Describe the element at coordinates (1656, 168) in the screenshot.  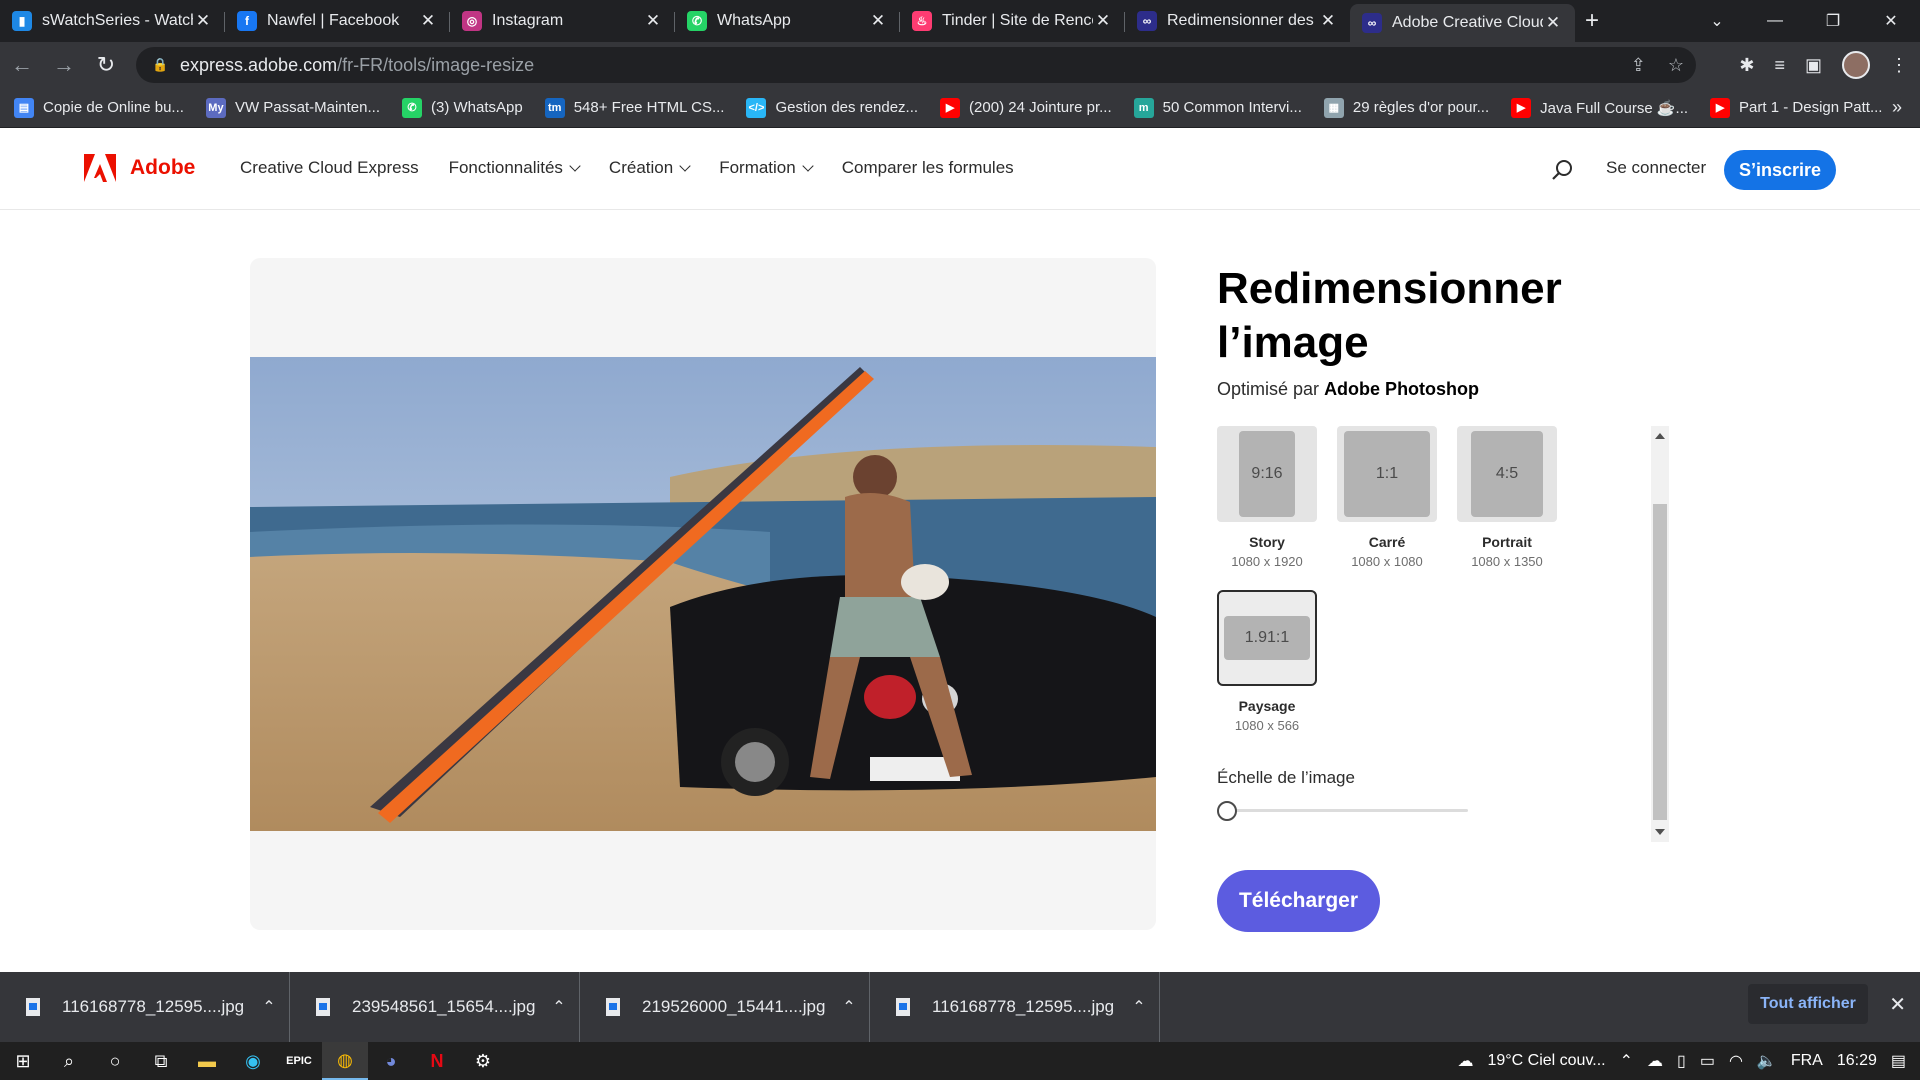
I see `login-link: Se connecter` at that location.